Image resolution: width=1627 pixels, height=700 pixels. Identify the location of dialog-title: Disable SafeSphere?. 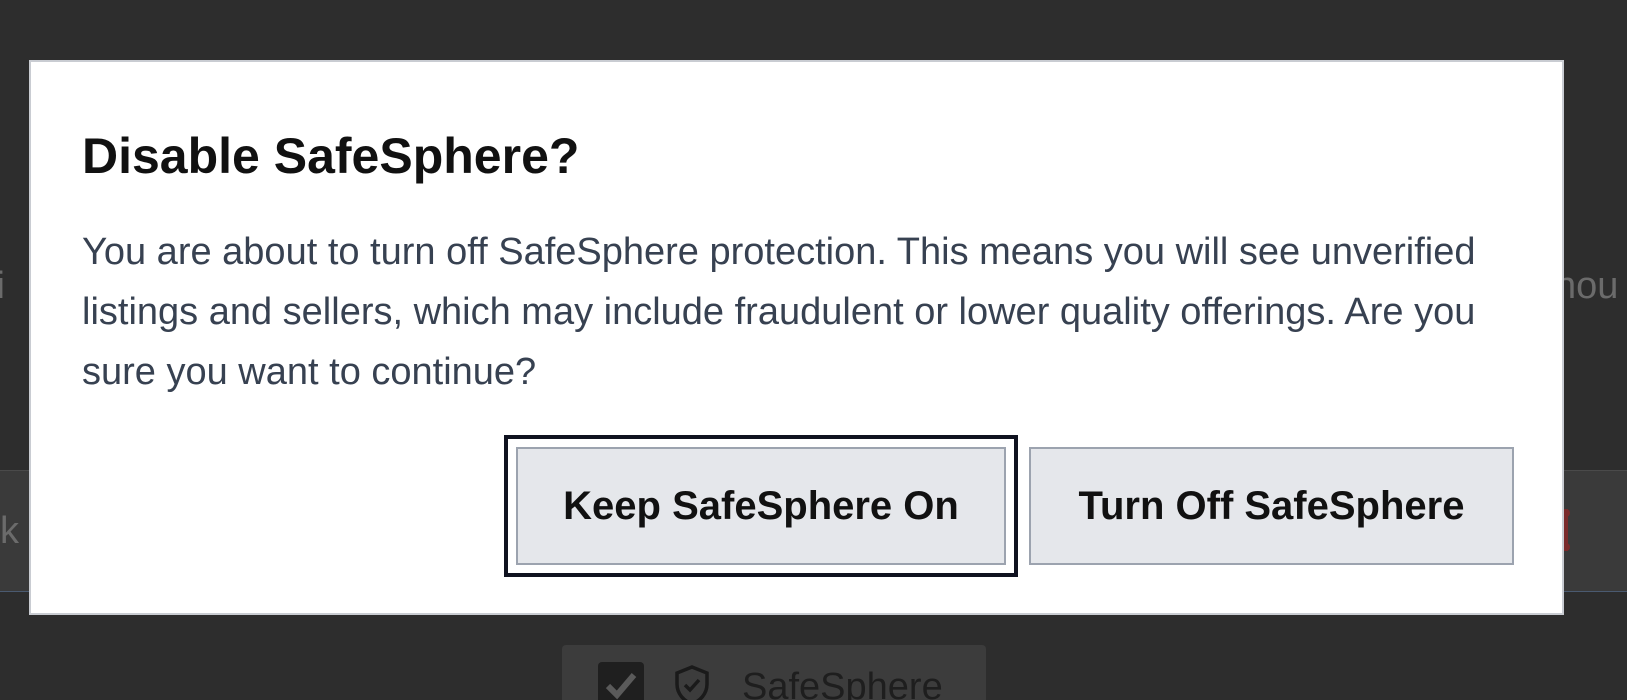
(331, 156).